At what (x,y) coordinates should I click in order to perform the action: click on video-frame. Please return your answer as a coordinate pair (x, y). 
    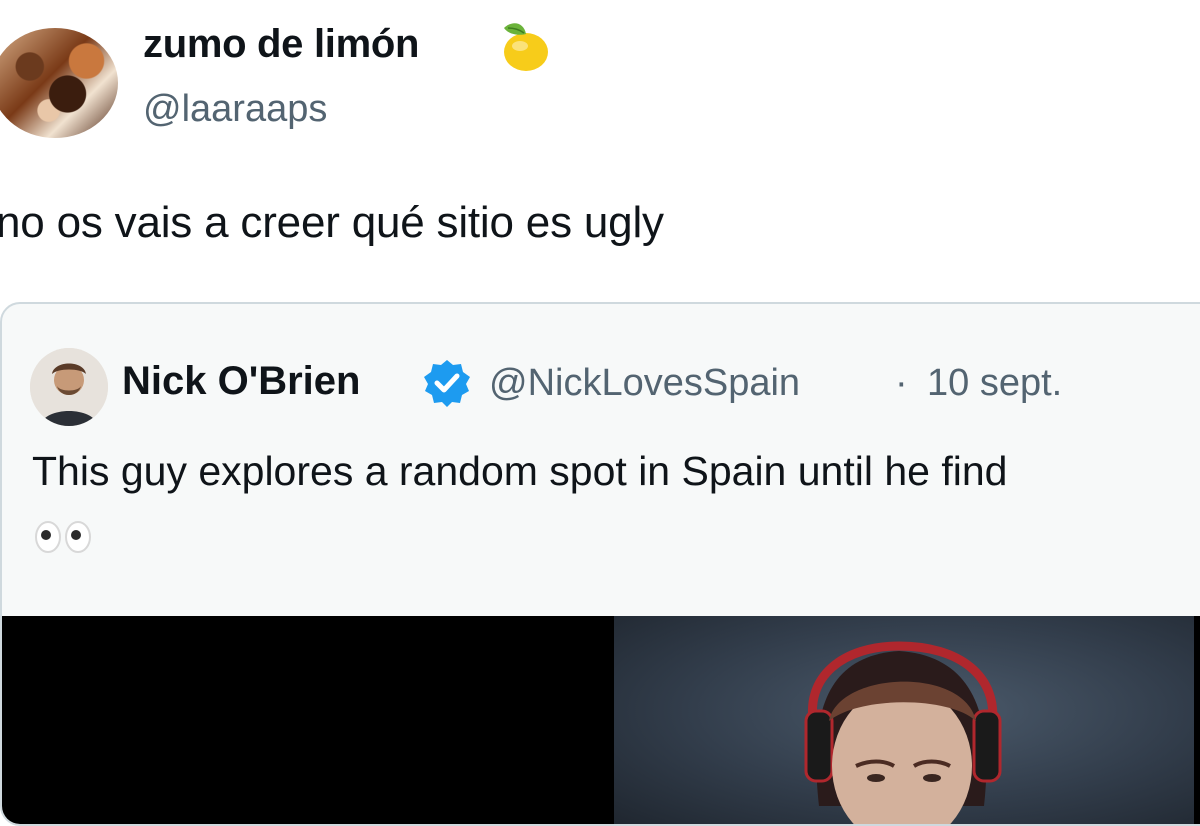
    Looking at the image, I should click on (904, 720).